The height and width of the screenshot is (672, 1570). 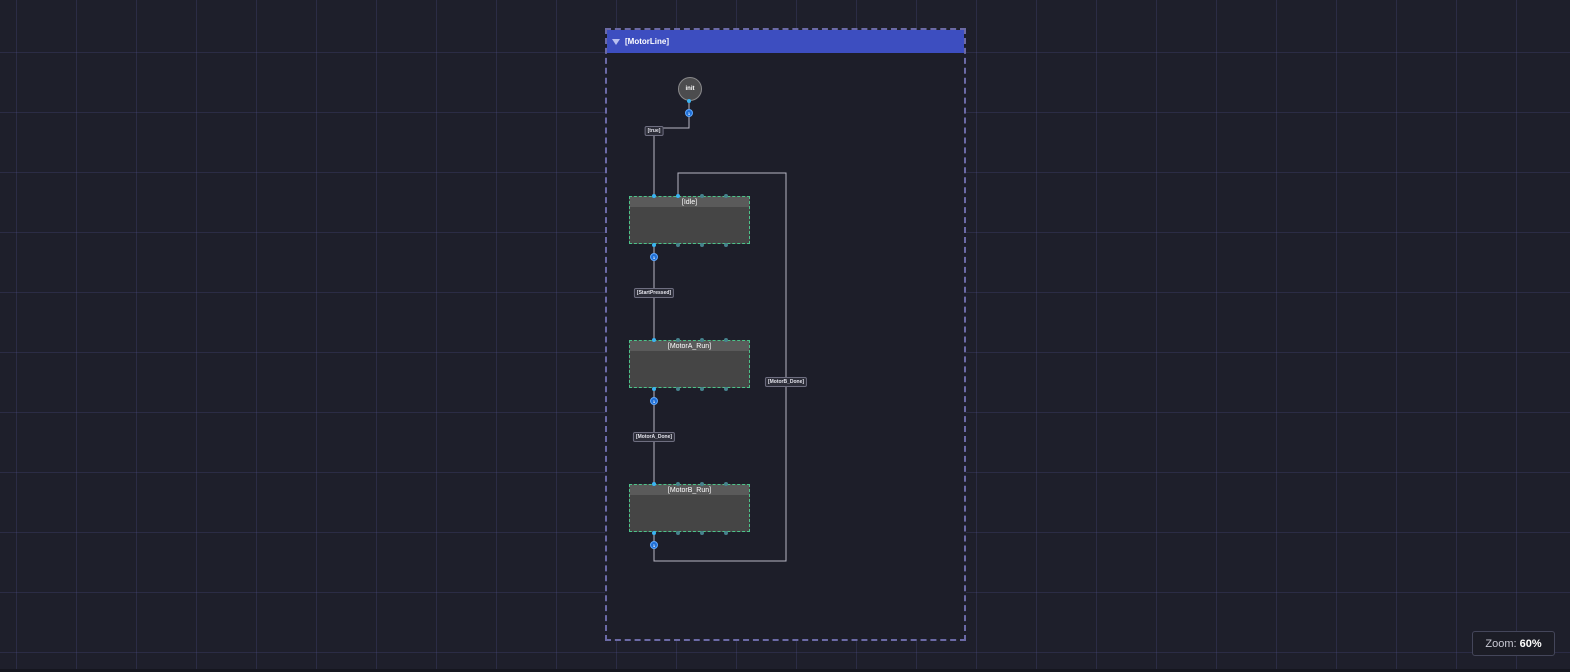 I want to click on state-title: [MotorA_Run], so click(x=689, y=346).